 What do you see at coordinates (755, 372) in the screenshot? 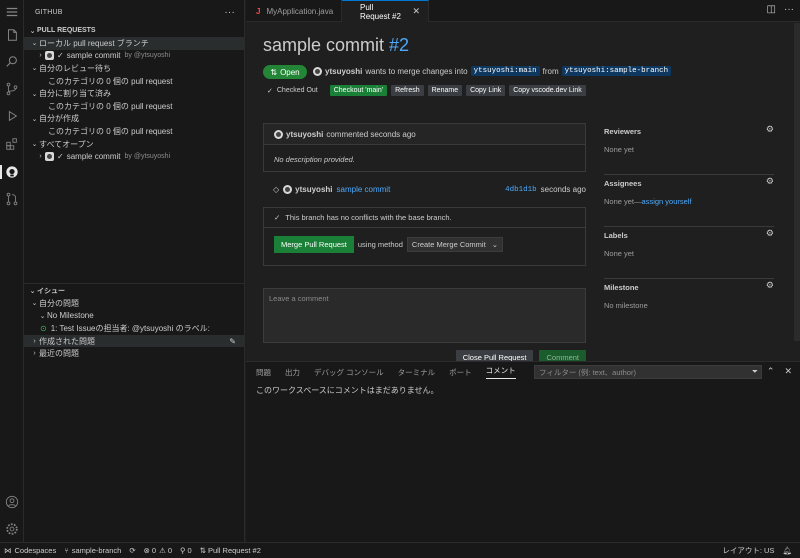
I see `filter-icon: ⏷` at bounding box center [755, 372].